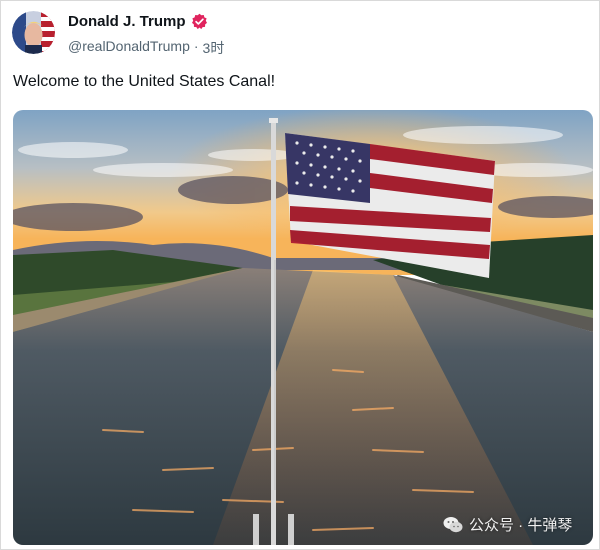 The image size is (600, 550). Describe the element at coordinates (199, 21) in the screenshot. I see `verified-badge-icon` at that location.